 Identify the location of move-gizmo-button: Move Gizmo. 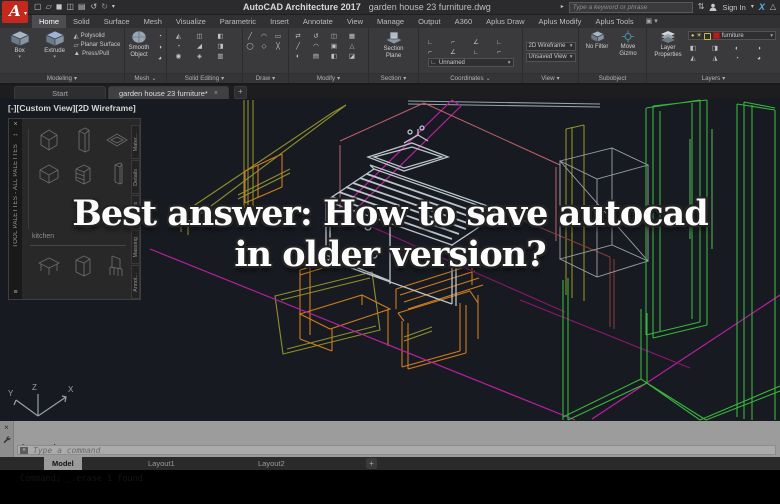
(628, 44).